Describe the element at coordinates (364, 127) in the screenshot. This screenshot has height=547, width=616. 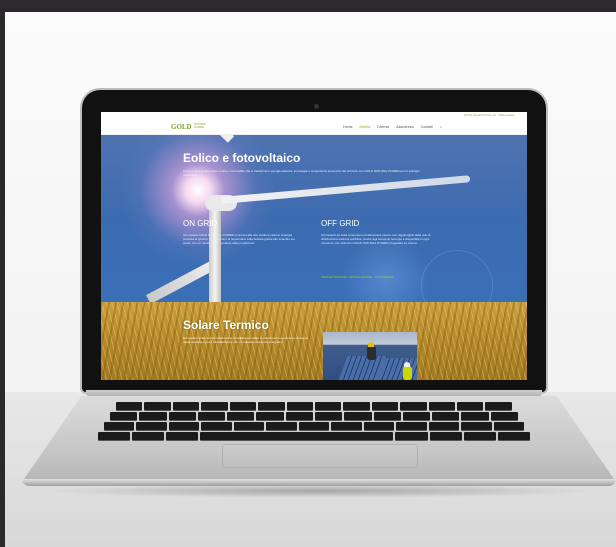
I see `nav-item-attivita: Attività` at that location.